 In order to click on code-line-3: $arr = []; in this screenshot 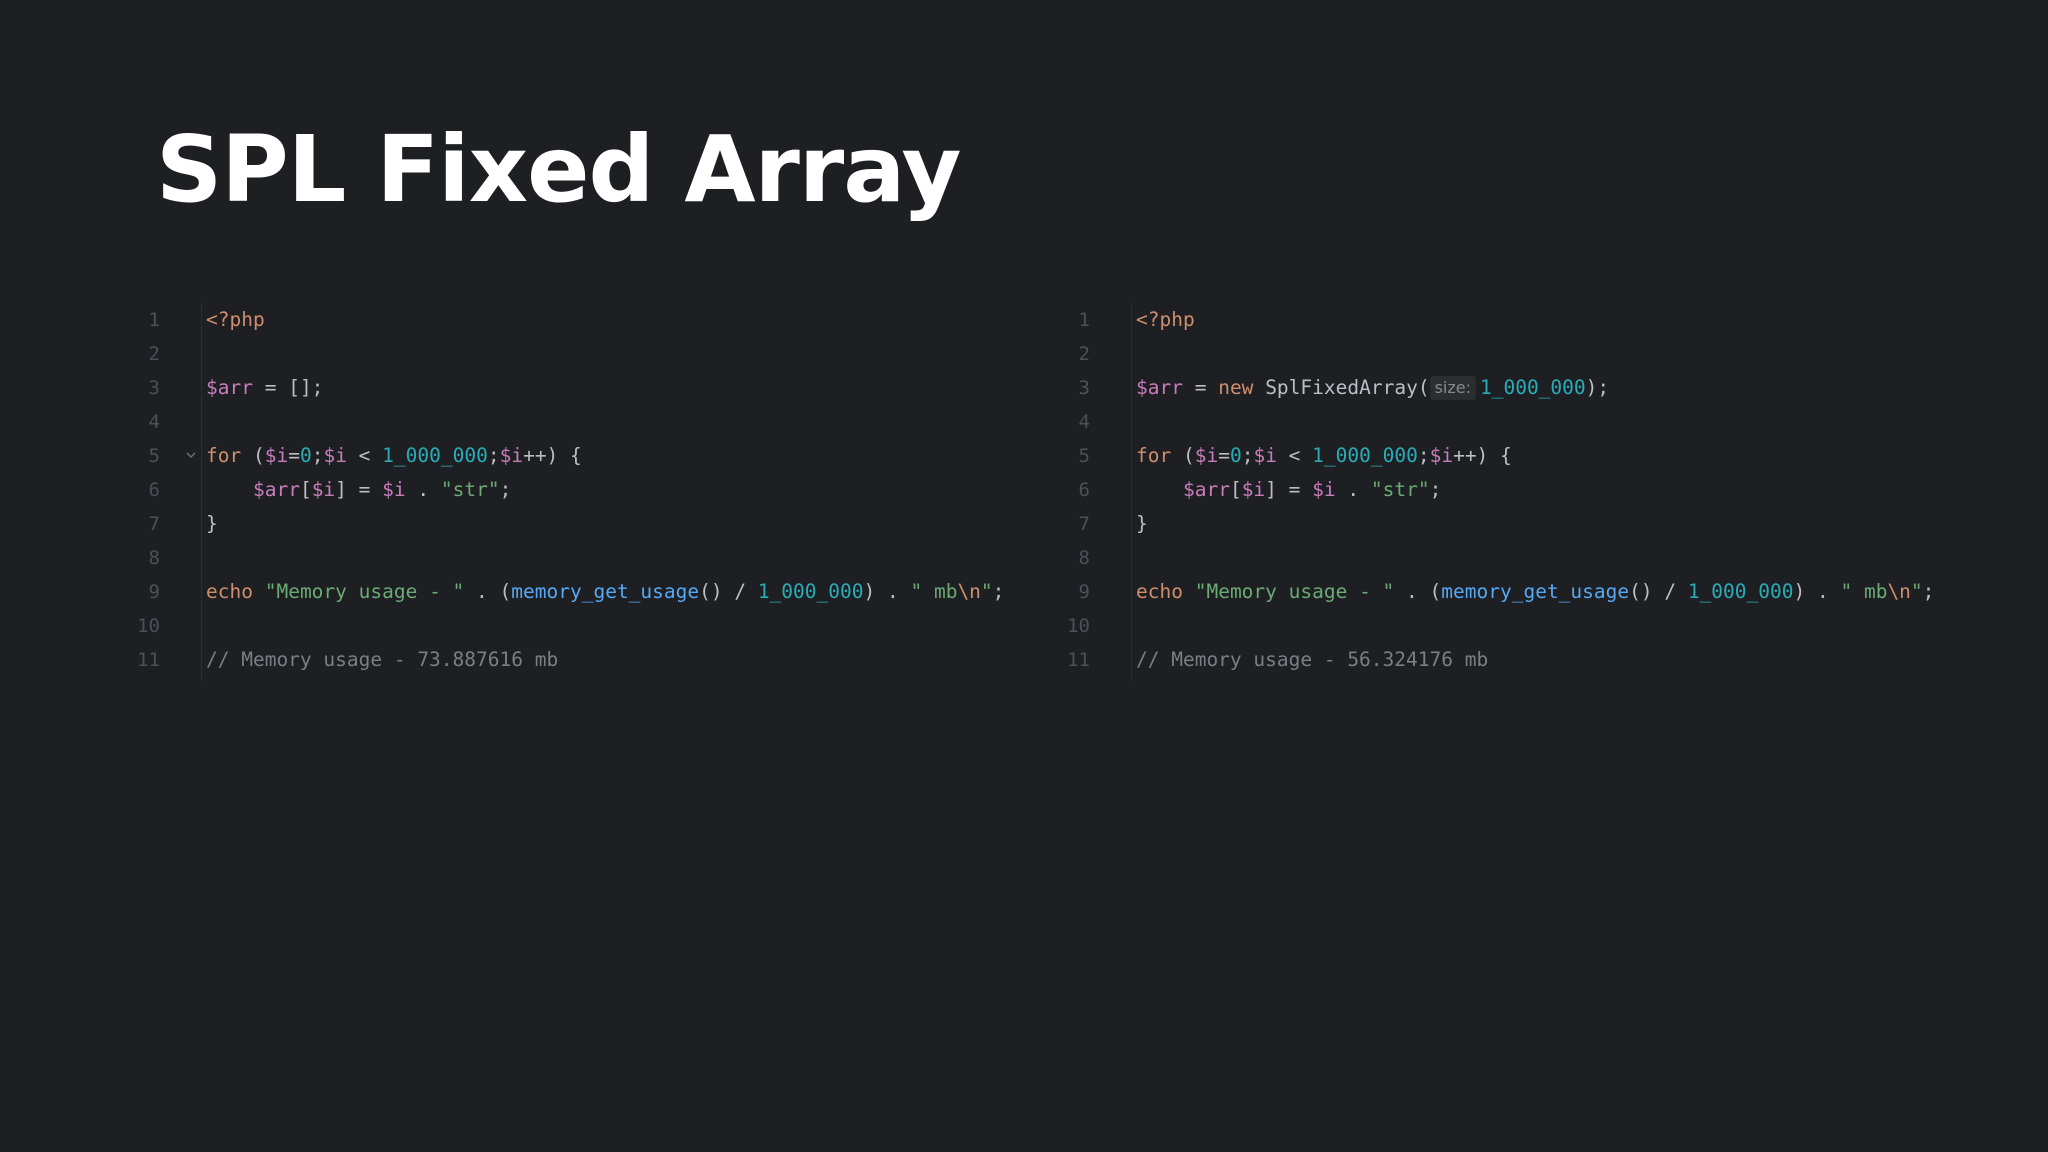, I will do `click(264, 388)`.